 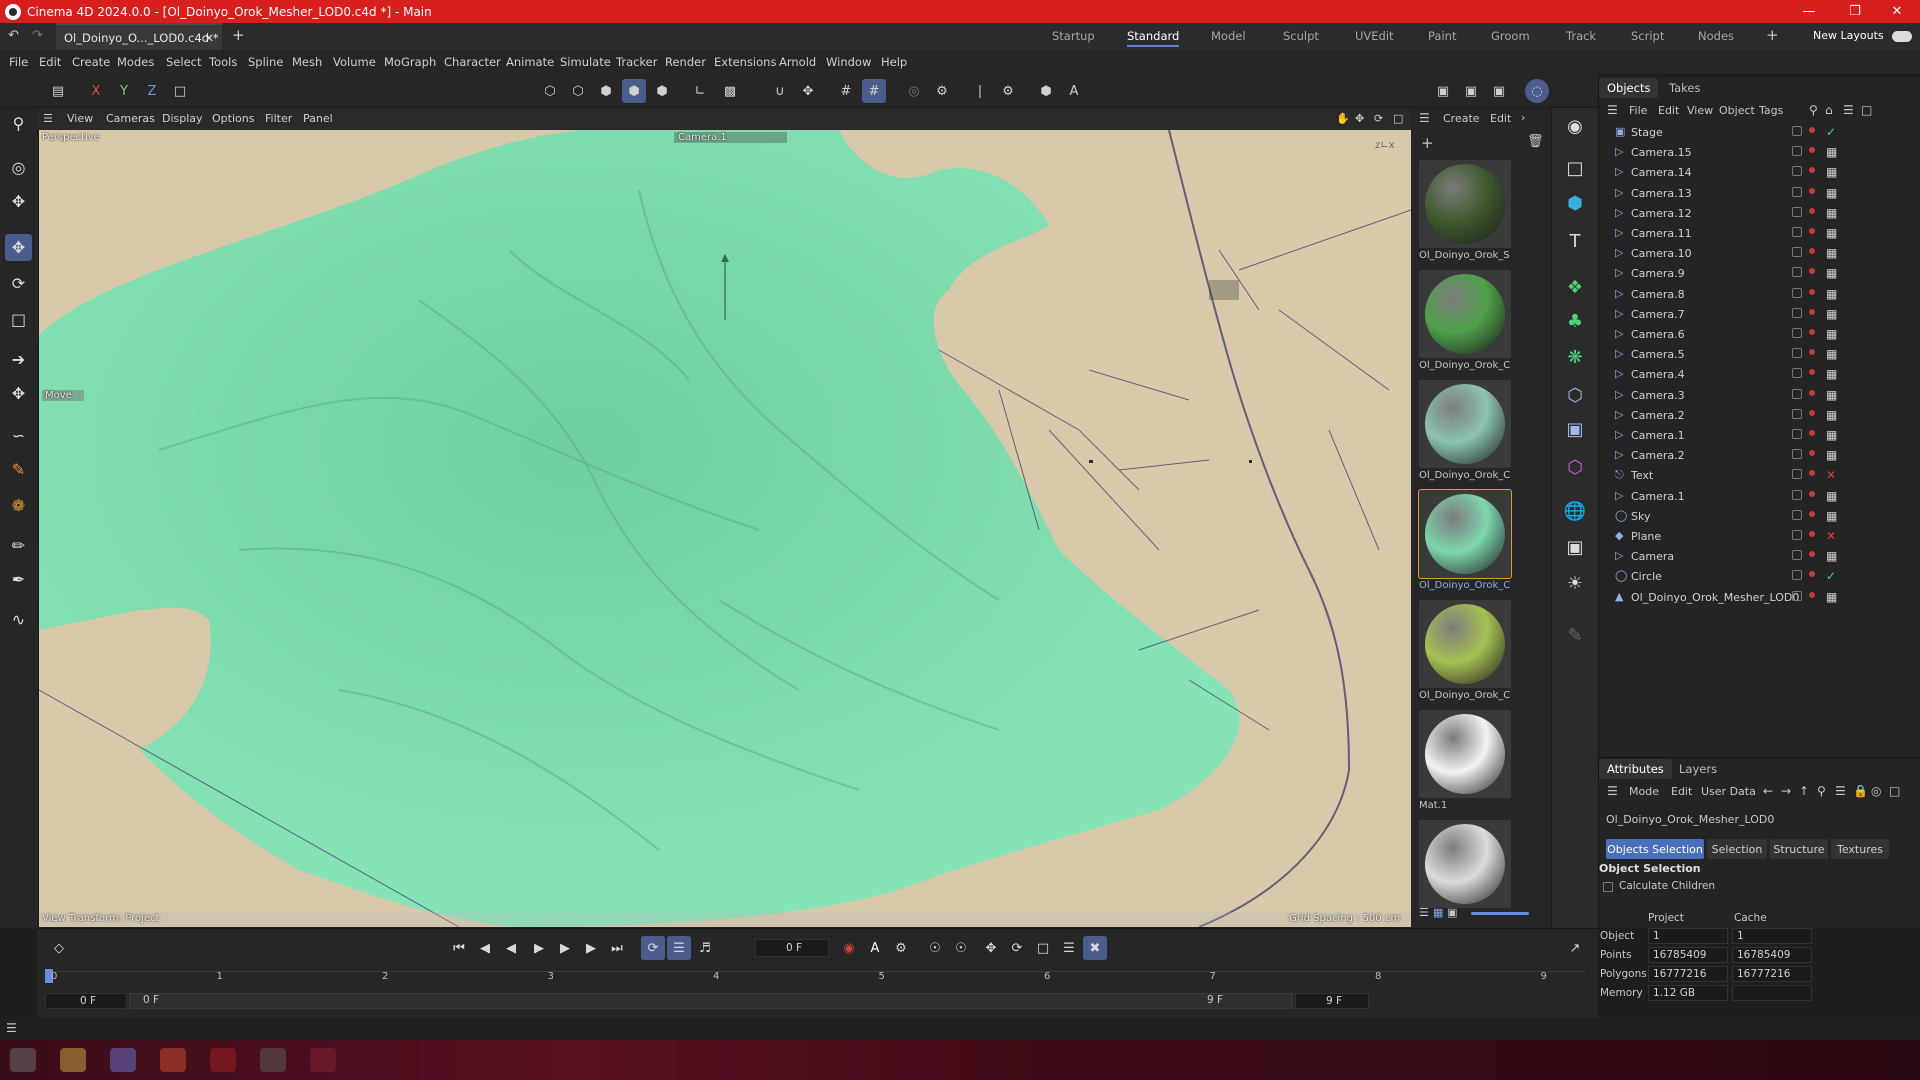 I want to click on material-name: Ol_Doinyo_Orok_C, so click(x=1465, y=365).